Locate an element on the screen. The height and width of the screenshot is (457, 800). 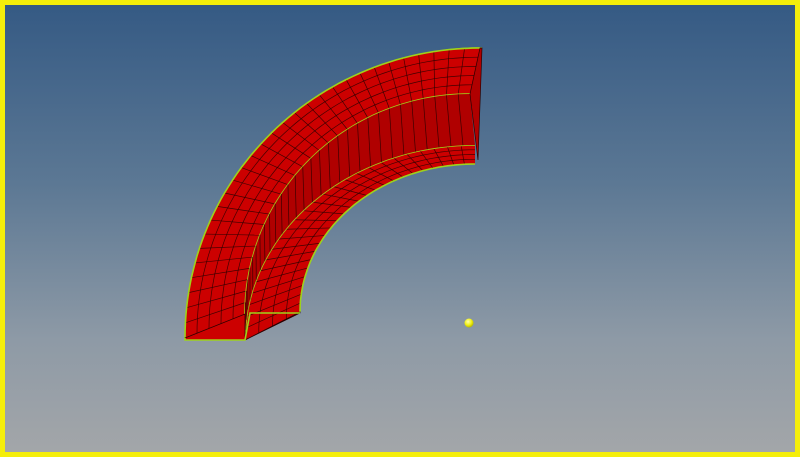
sphere-marker-icon is located at coordinates (469, 323).